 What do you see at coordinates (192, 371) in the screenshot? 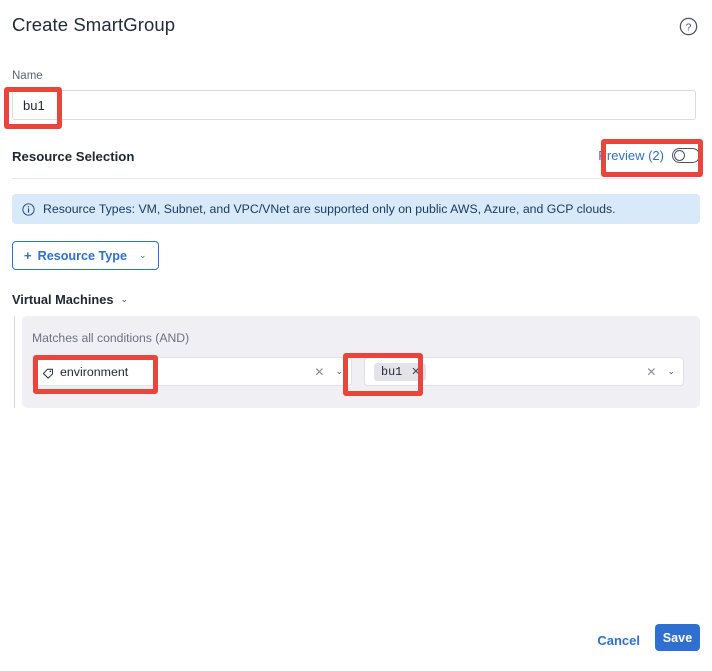
I see `condition-key-field: environment ✕ ⌄` at bounding box center [192, 371].